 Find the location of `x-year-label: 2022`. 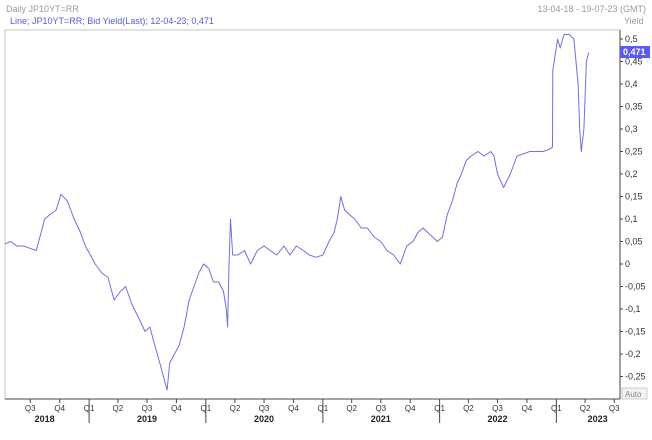

x-year-label: 2022 is located at coordinates (497, 419).